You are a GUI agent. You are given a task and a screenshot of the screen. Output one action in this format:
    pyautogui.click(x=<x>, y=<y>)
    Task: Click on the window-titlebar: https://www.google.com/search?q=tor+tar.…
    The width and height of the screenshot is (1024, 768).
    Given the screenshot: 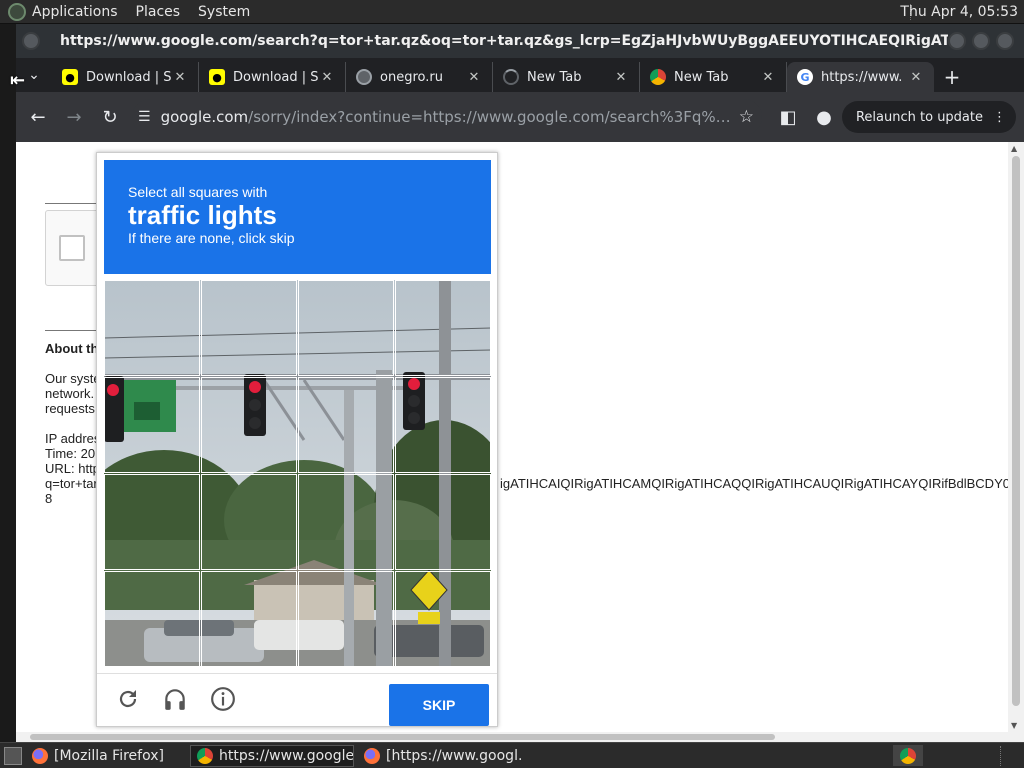 What is the action you would take?
    pyautogui.click(x=520, y=41)
    